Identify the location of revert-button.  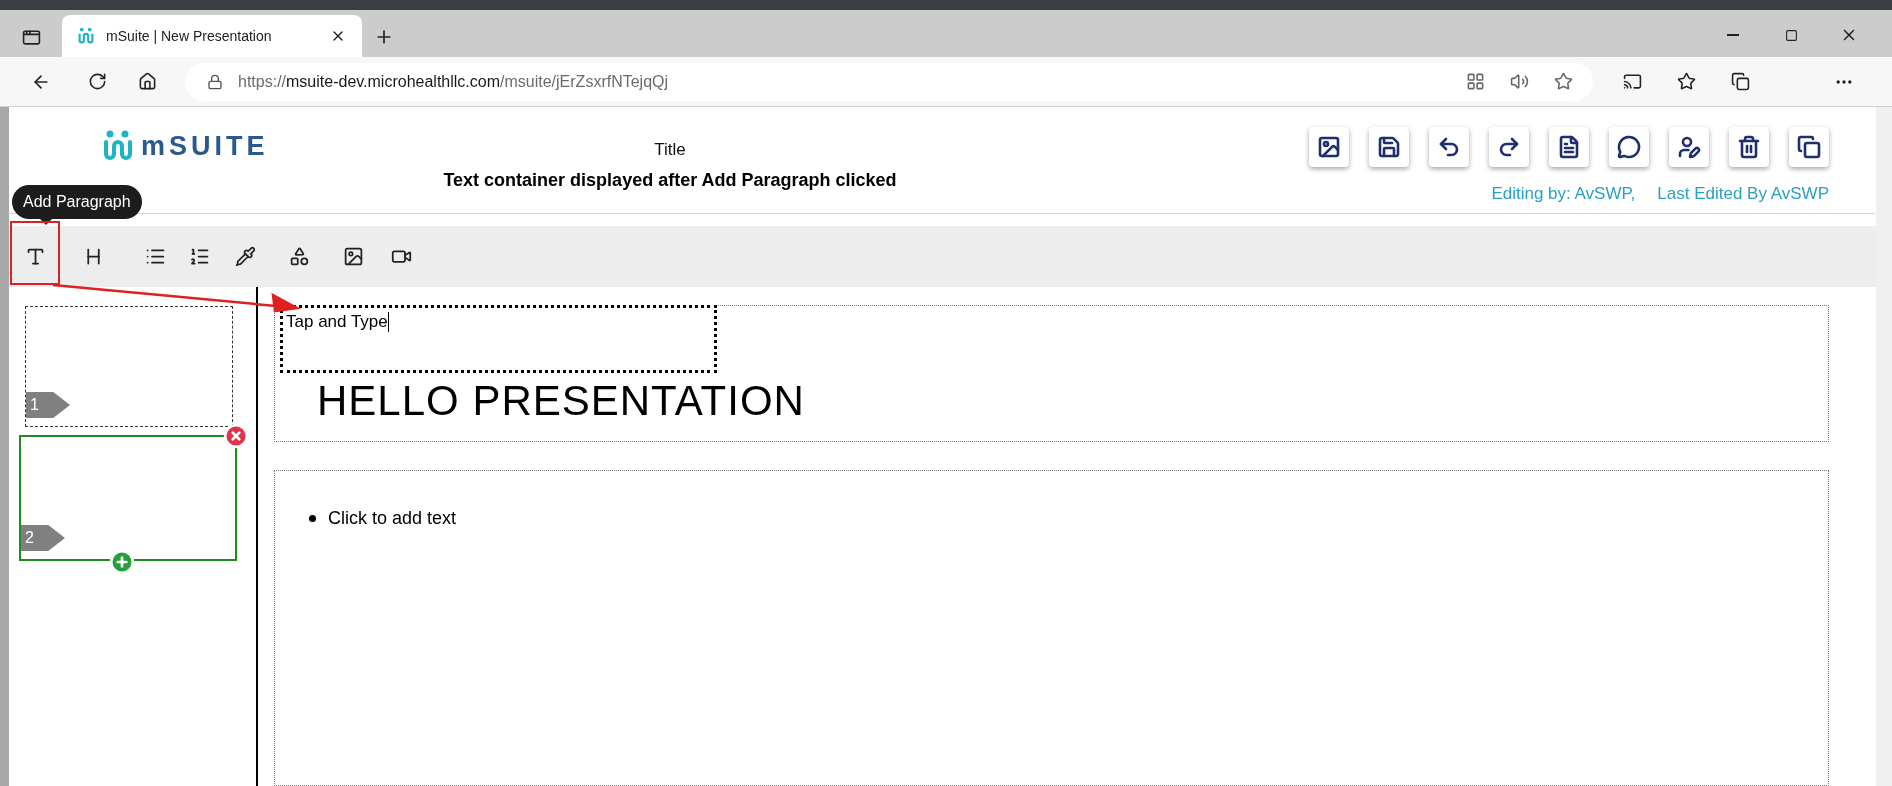
(1569, 147).